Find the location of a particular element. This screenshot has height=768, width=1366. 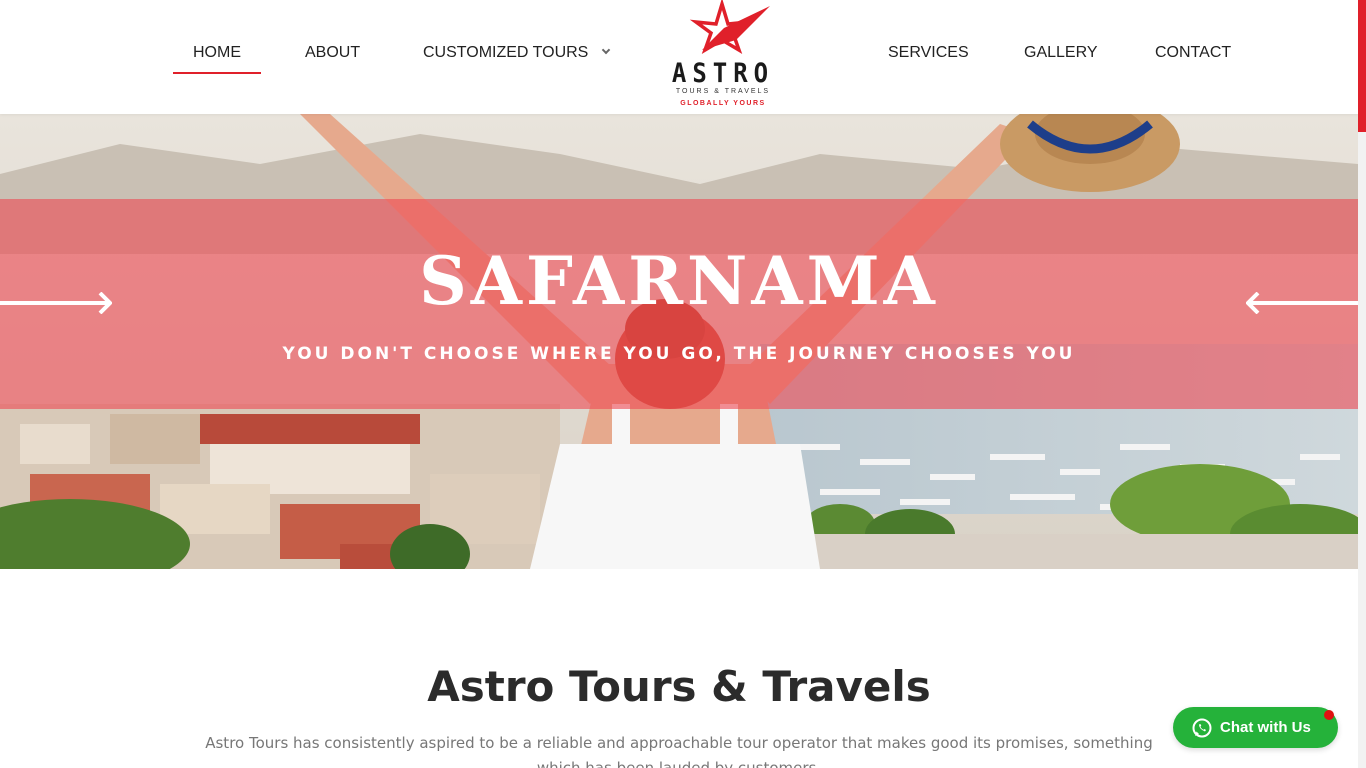

nav-gallery: GALLERY is located at coordinates (1061, 53).